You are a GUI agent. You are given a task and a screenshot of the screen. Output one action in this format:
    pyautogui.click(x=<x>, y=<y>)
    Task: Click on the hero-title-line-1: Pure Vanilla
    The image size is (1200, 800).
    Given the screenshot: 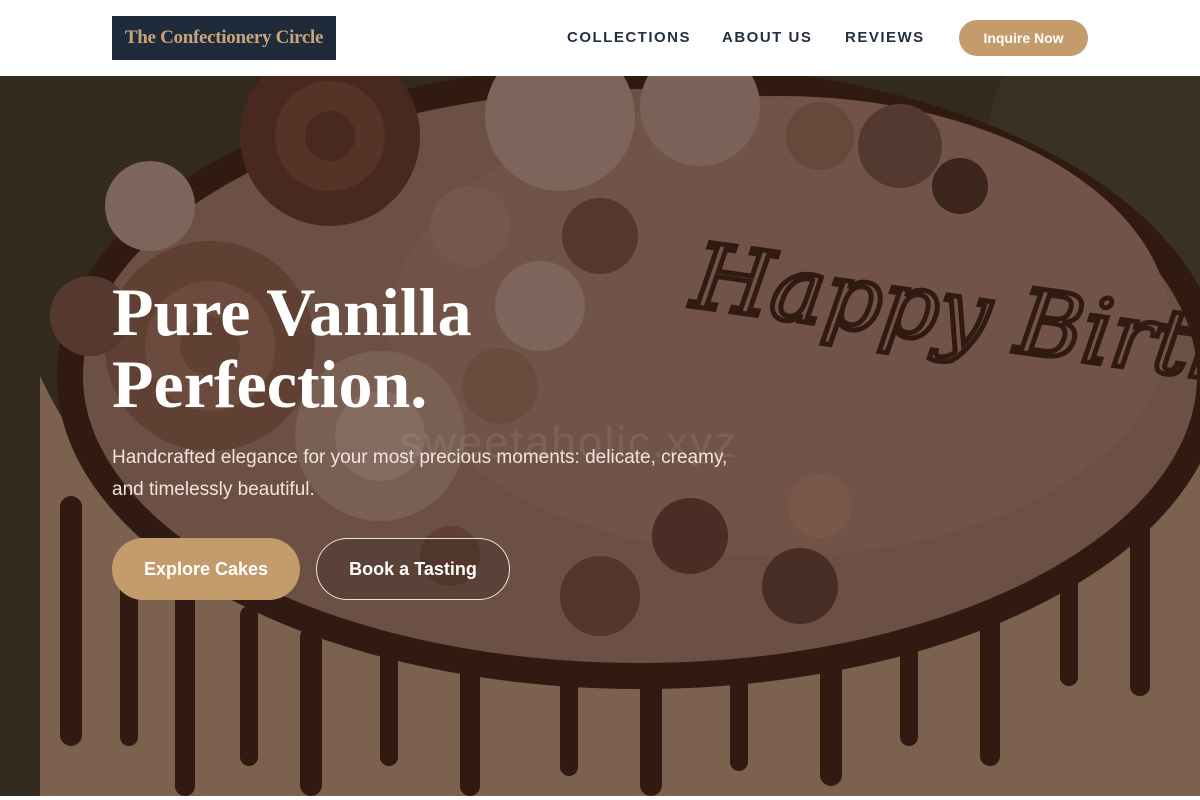 What is the action you would take?
    pyautogui.click(x=292, y=312)
    